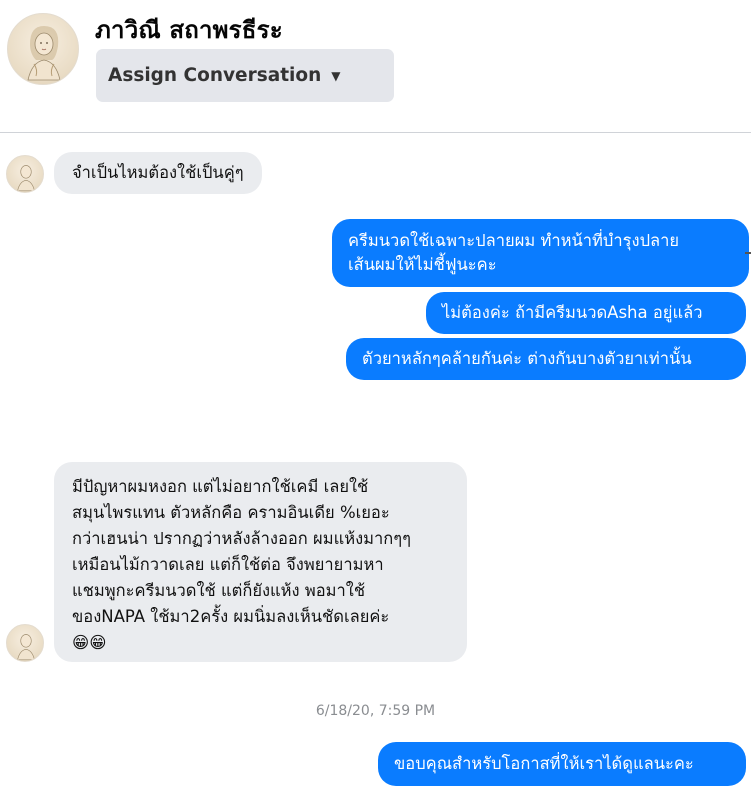 This screenshot has height=800, width=751. I want to click on message-bubble-outgoing: ไม่ต้องค่ะ ถ้ามีครีมนวดAsha อยู่แล้ว, so click(586, 313).